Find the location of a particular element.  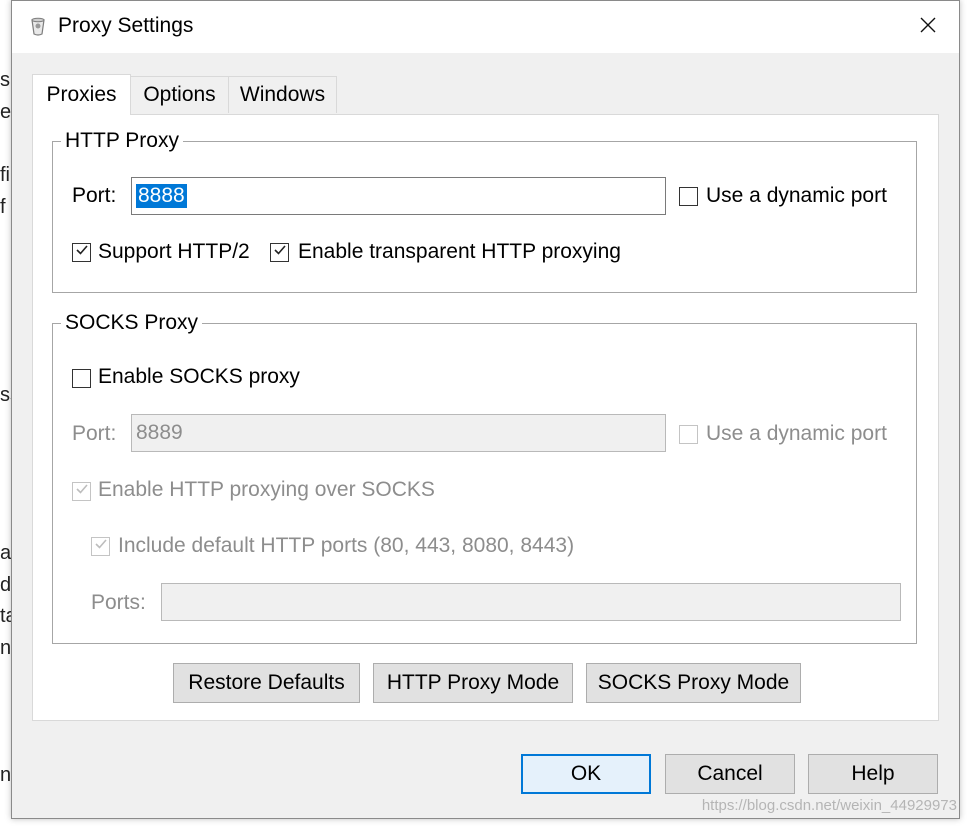

window-title: Proxy Settings is located at coordinates (126, 25).